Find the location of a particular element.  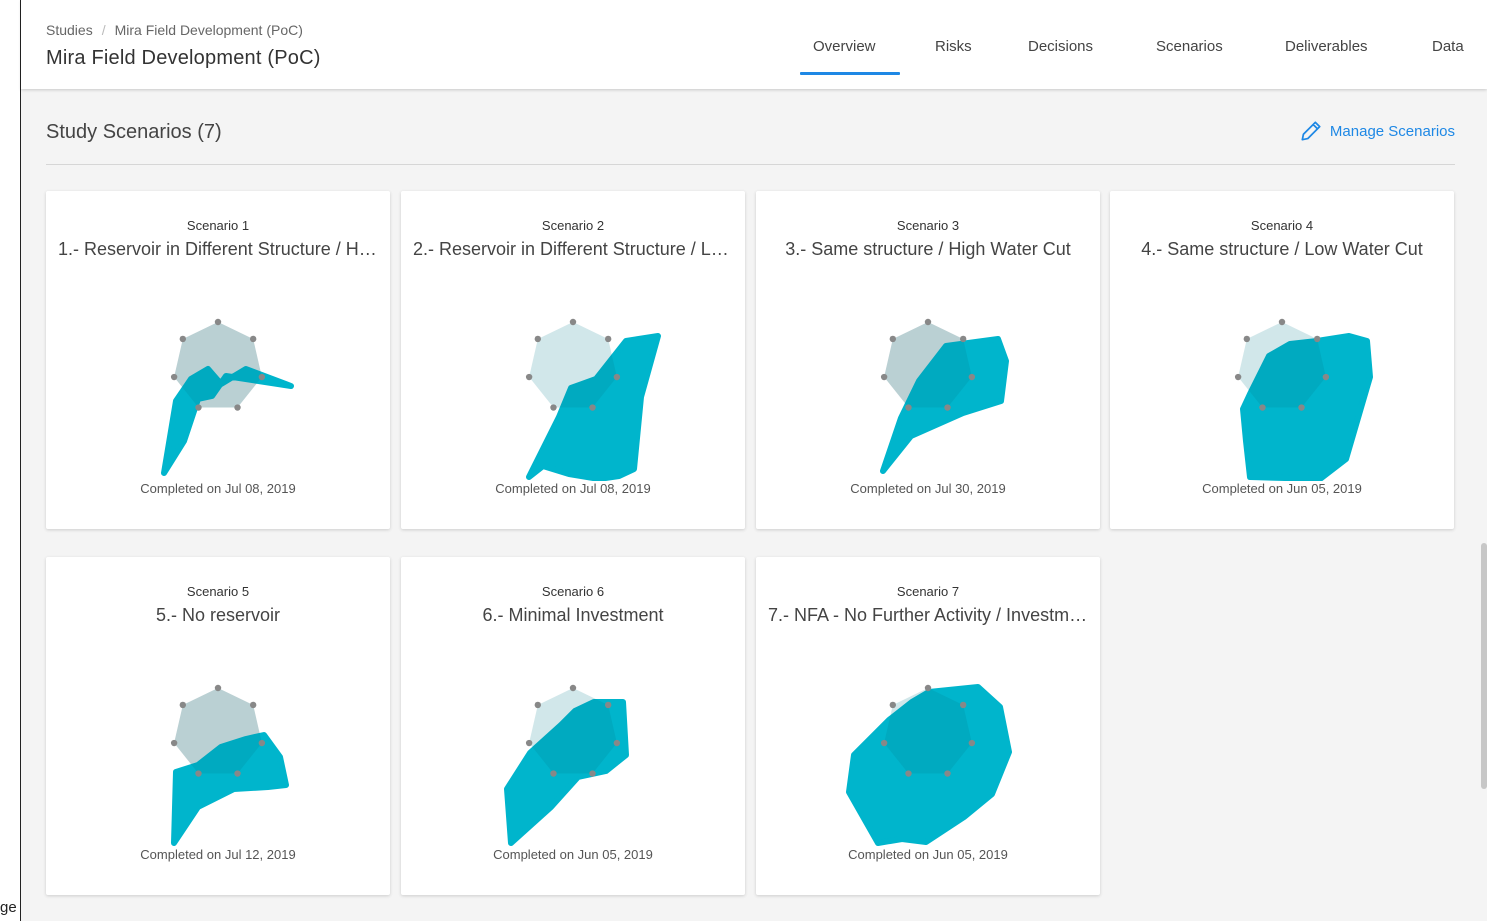

left-panel-clipped-text: ge is located at coordinates (8, 907).